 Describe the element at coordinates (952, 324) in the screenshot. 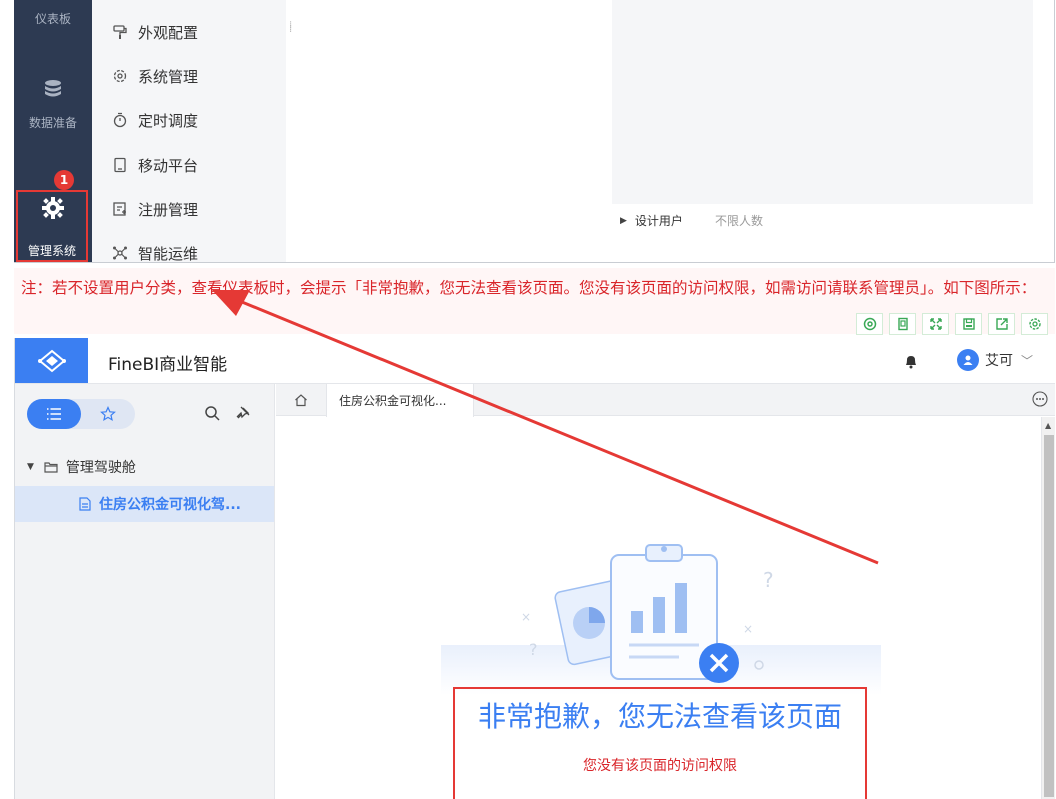

I see `image-toolbar` at that location.